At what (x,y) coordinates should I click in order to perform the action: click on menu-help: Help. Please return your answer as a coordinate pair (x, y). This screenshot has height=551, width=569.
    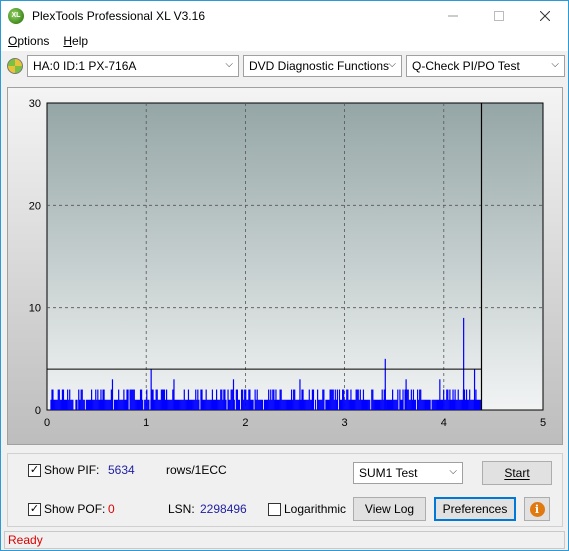
    Looking at the image, I should click on (75, 41).